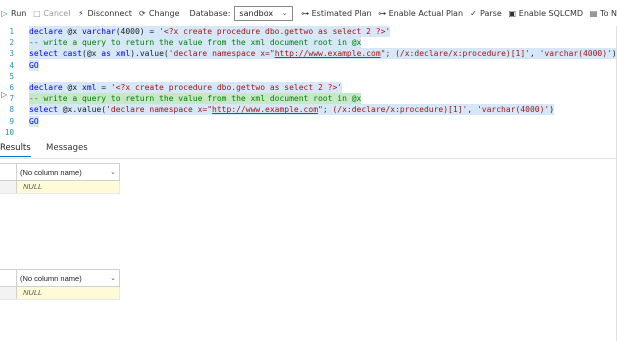  I want to click on code-line: 4 GO, so click(308, 65).